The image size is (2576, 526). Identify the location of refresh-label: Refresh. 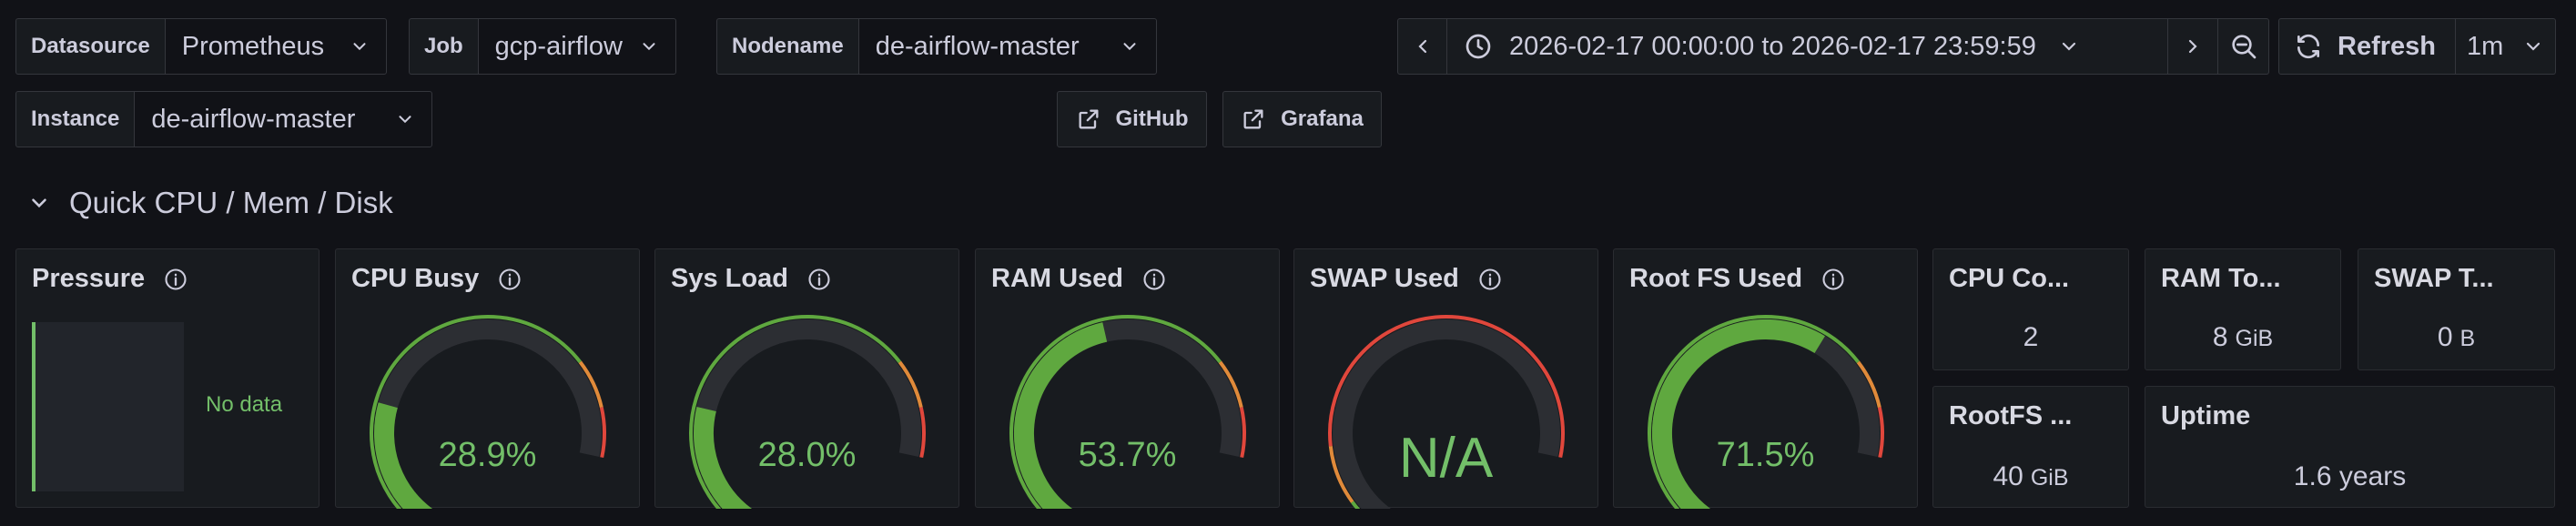
(2387, 46).